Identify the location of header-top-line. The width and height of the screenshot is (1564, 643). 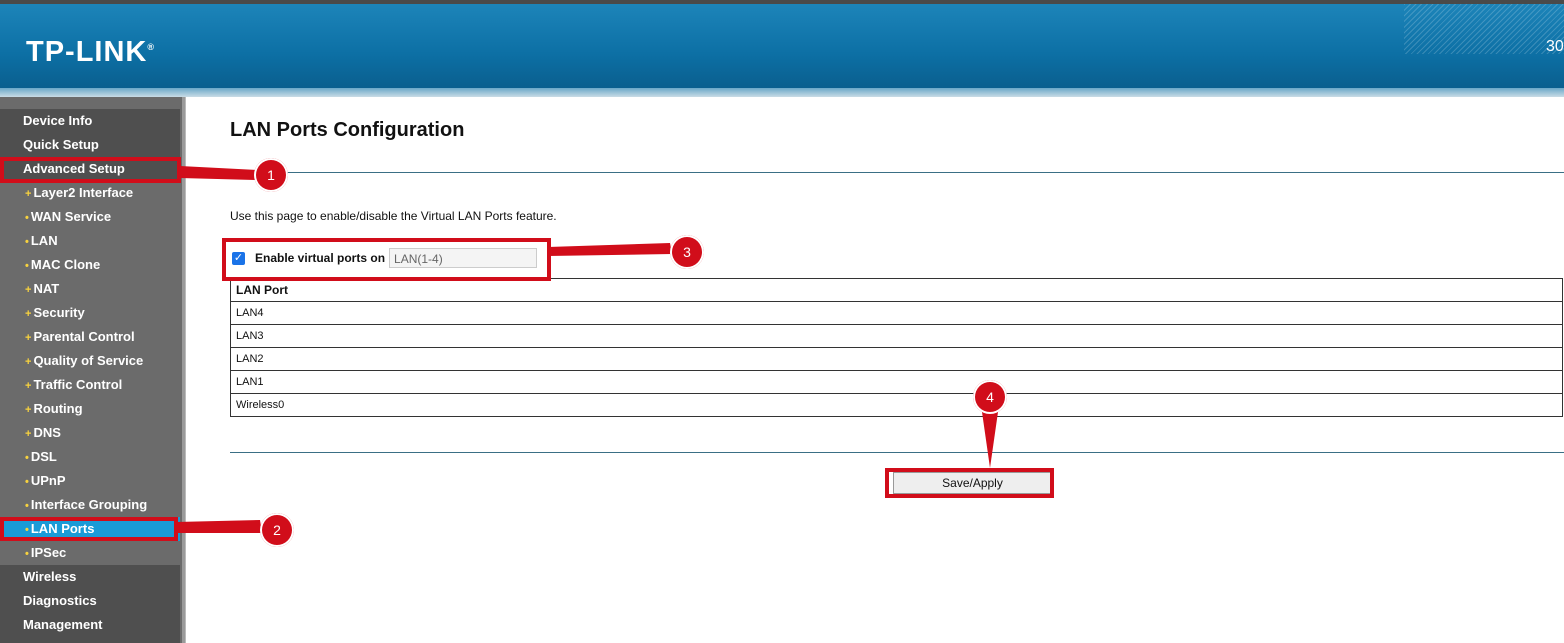
(782, 2).